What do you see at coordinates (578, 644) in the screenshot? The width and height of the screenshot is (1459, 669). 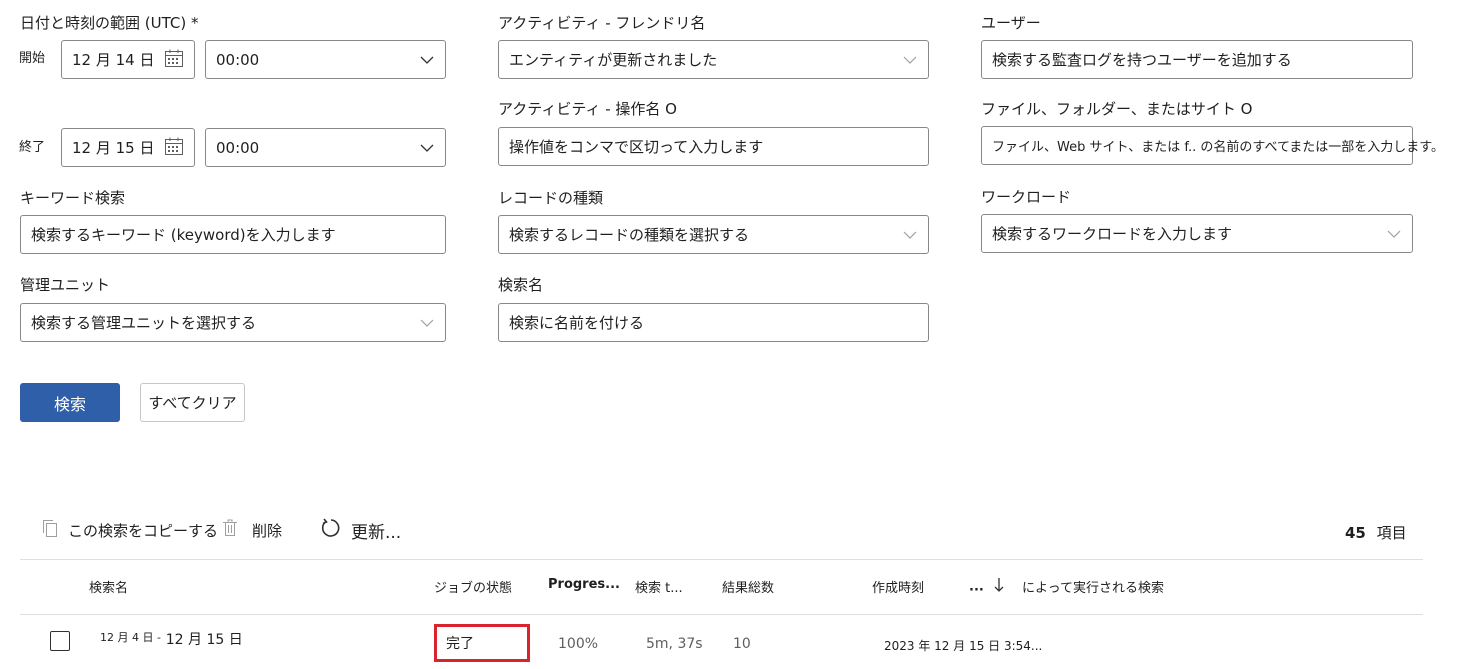 I see `row-progress: 100%` at bounding box center [578, 644].